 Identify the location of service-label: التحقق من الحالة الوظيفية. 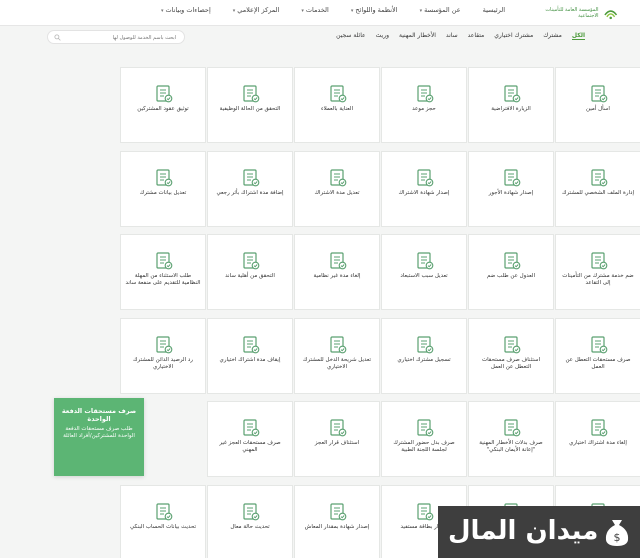
(250, 109).